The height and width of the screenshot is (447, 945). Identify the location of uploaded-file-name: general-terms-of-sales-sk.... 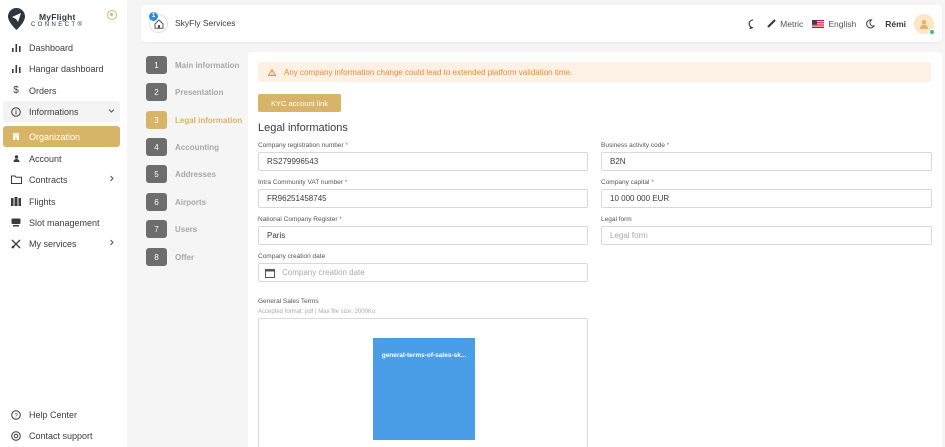
(424, 355).